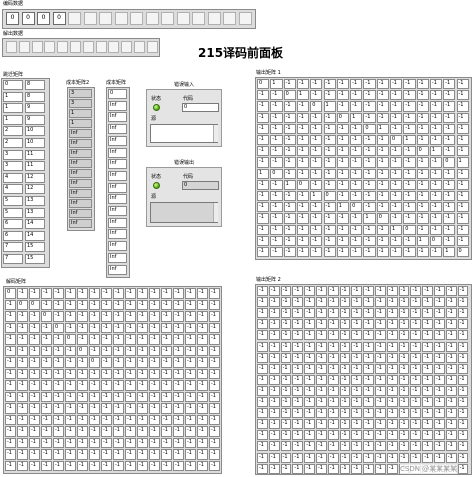 This screenshot has width=474, height=477. What do you see at coordinates (80, 123) in the screenshot?
I see `cost-matrix-2-cell: 1` at bounding box center [80, 123].